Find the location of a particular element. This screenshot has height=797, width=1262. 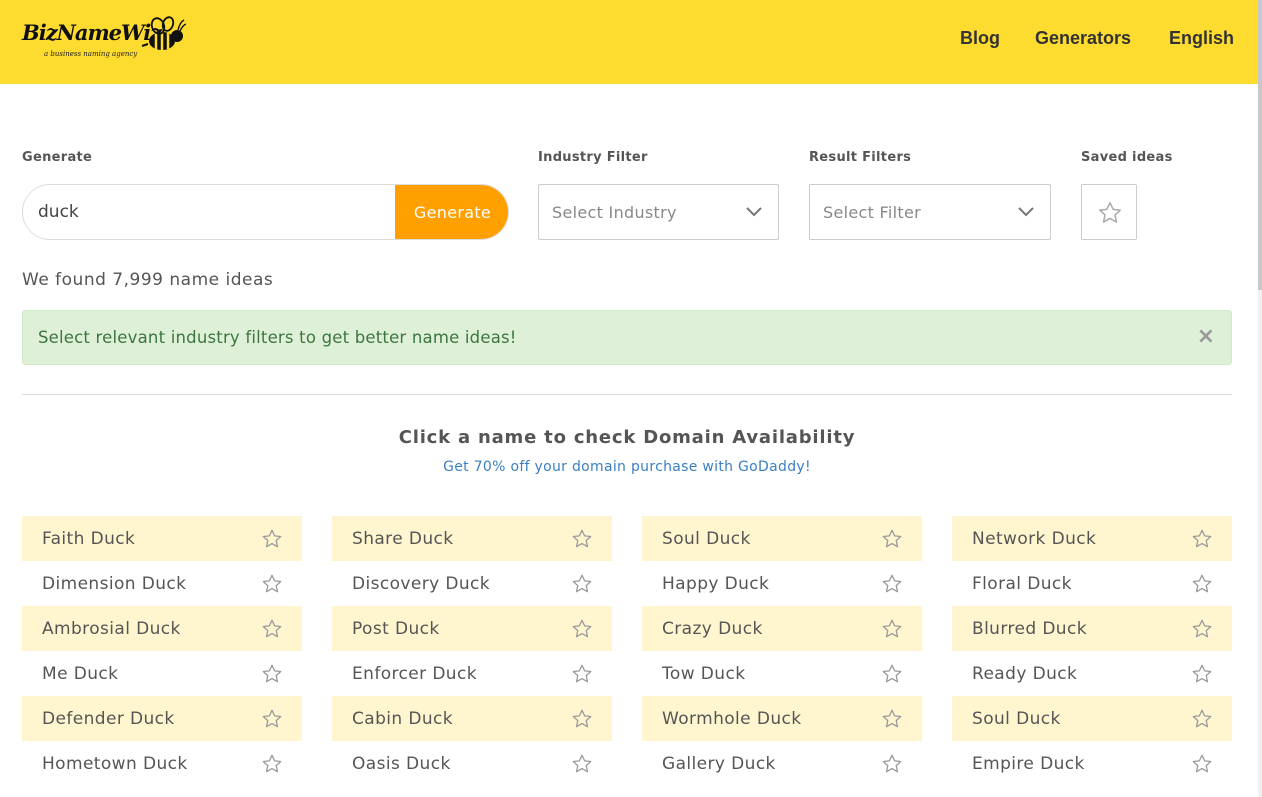

name-idea-item: Cabin Duck is located at coordinates (472, 718).